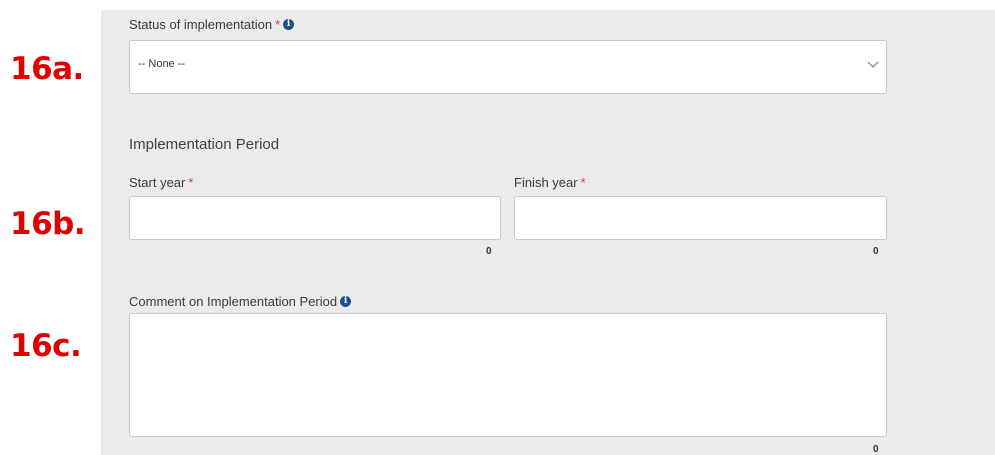 The height and width of the screenshot is (455, 995). I want to click on finish-year-char-counter: 0, so click(876, 251).